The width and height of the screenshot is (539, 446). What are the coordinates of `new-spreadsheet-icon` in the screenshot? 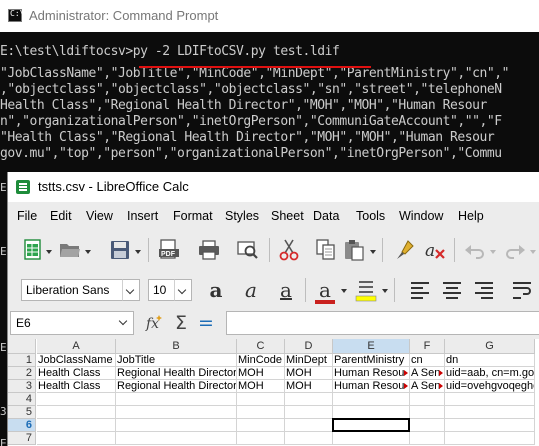 It's located at (33, 250).